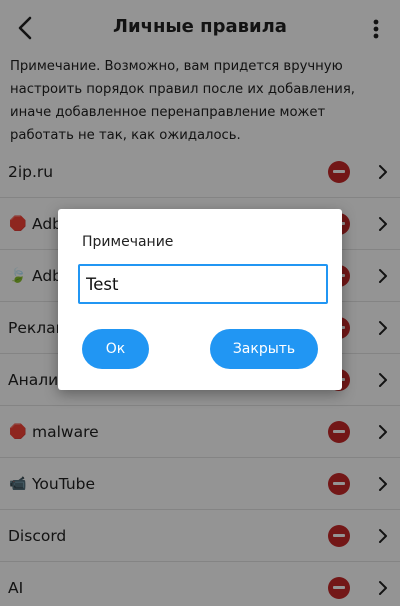  What do you see at coordinates (264, 349) in the screenshot?
I see `close-button: Закрыть` at bounding box center [264, 349].